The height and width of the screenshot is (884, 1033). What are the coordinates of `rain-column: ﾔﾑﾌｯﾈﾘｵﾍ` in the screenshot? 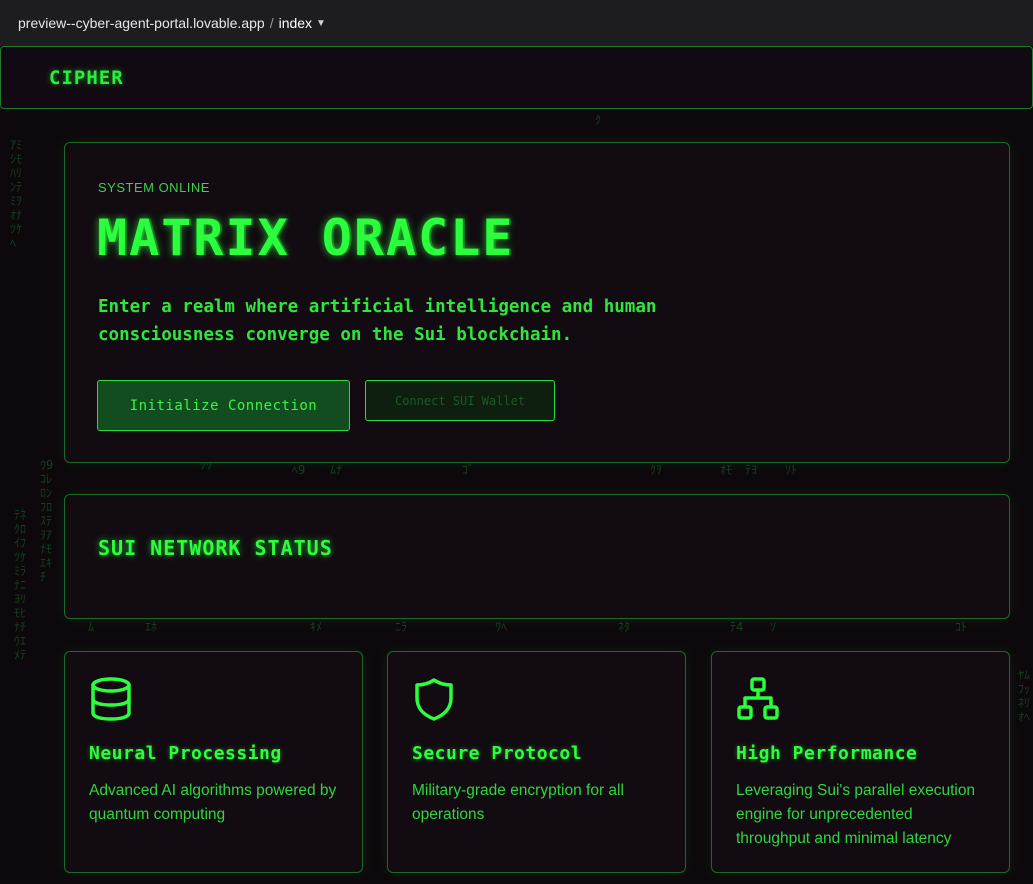 It's located at (1024, 696).